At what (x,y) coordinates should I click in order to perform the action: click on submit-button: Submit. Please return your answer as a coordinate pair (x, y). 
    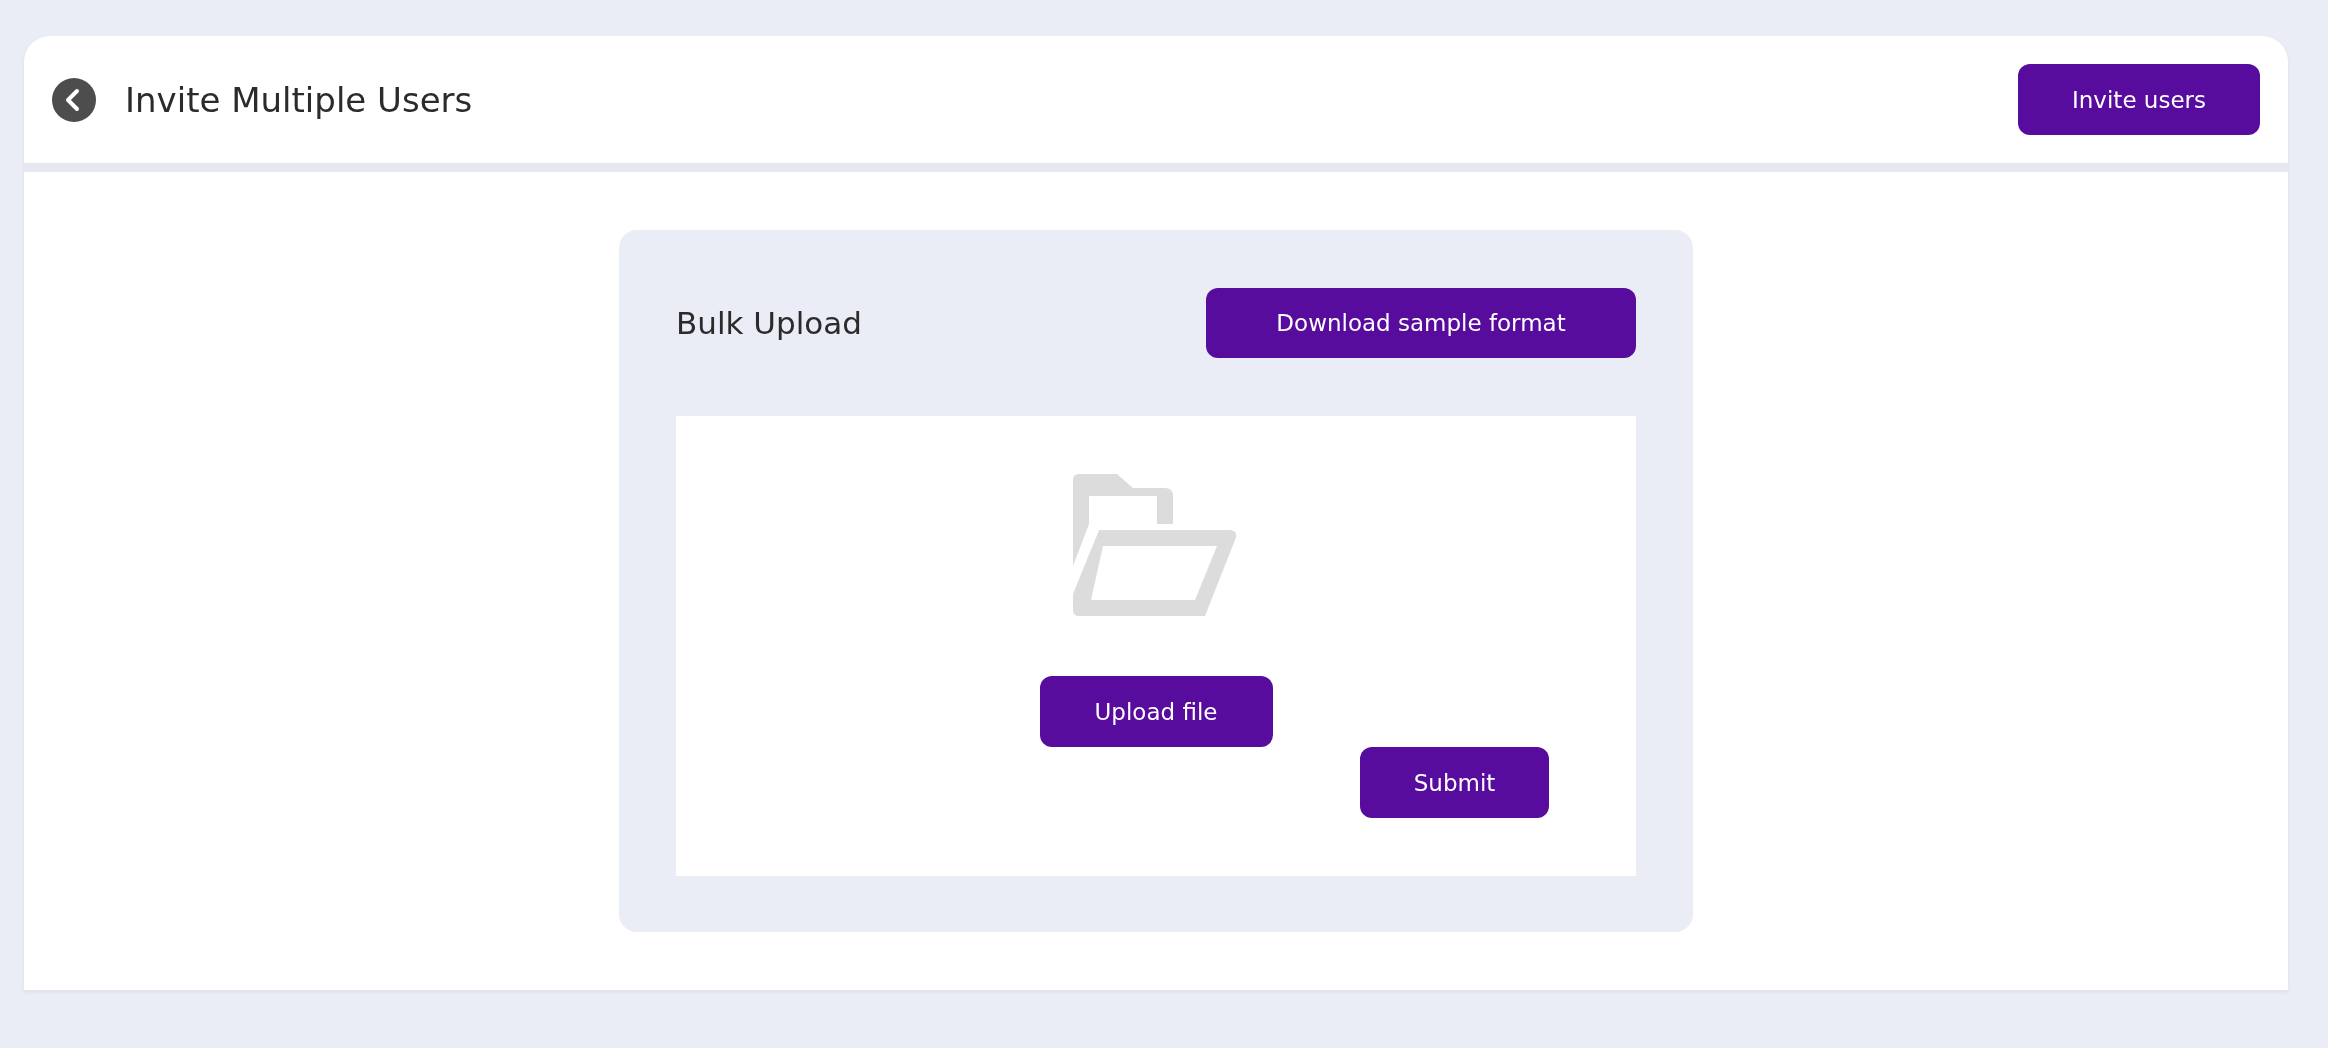
    Looking at the image, I should click on (1454, 782).